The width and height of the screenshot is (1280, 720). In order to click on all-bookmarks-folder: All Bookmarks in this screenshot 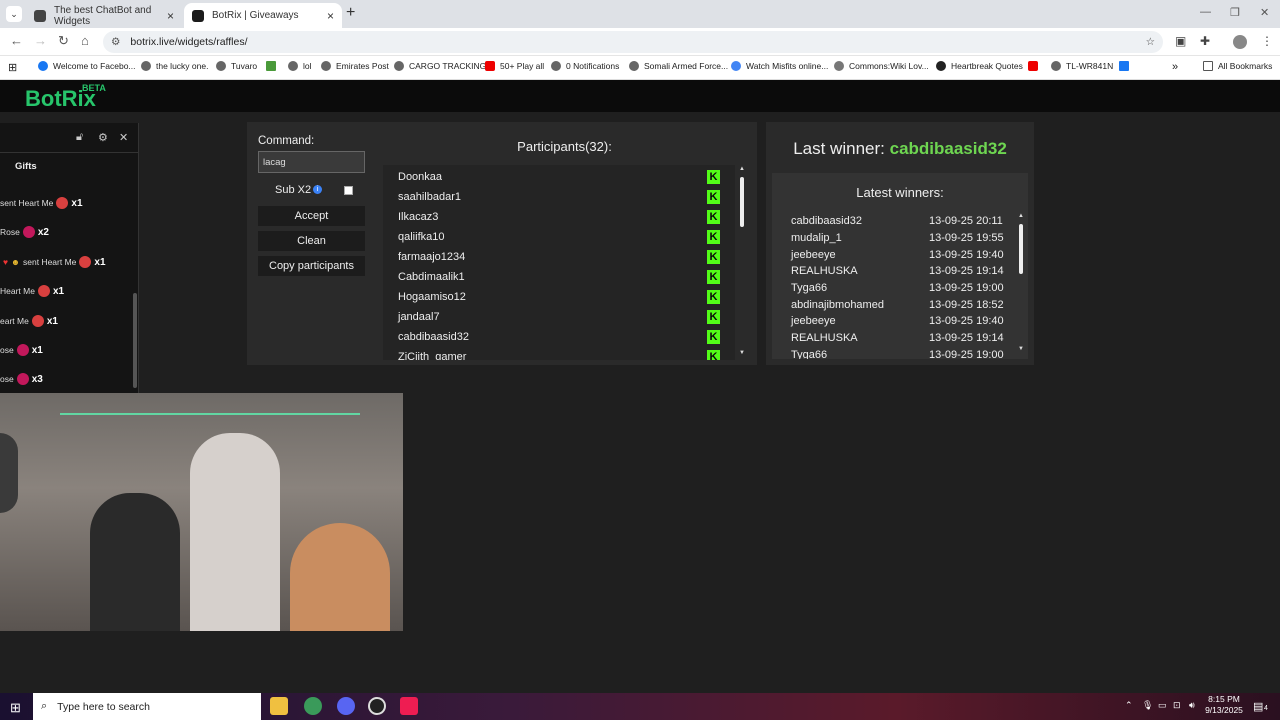, I will do `click(1237, 66)`.